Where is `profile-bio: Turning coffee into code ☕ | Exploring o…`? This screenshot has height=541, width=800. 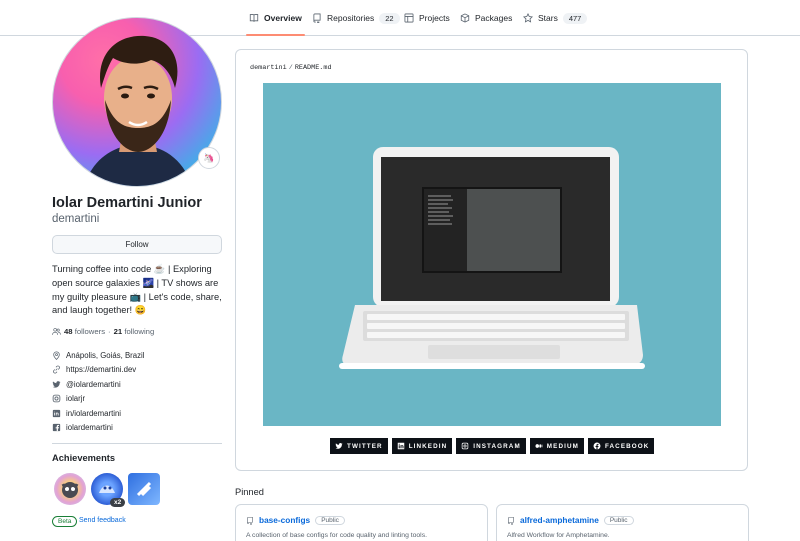 profile-bio: Turning coffee into code ☕ | Exploring o… is located at coordinates (137, 290).